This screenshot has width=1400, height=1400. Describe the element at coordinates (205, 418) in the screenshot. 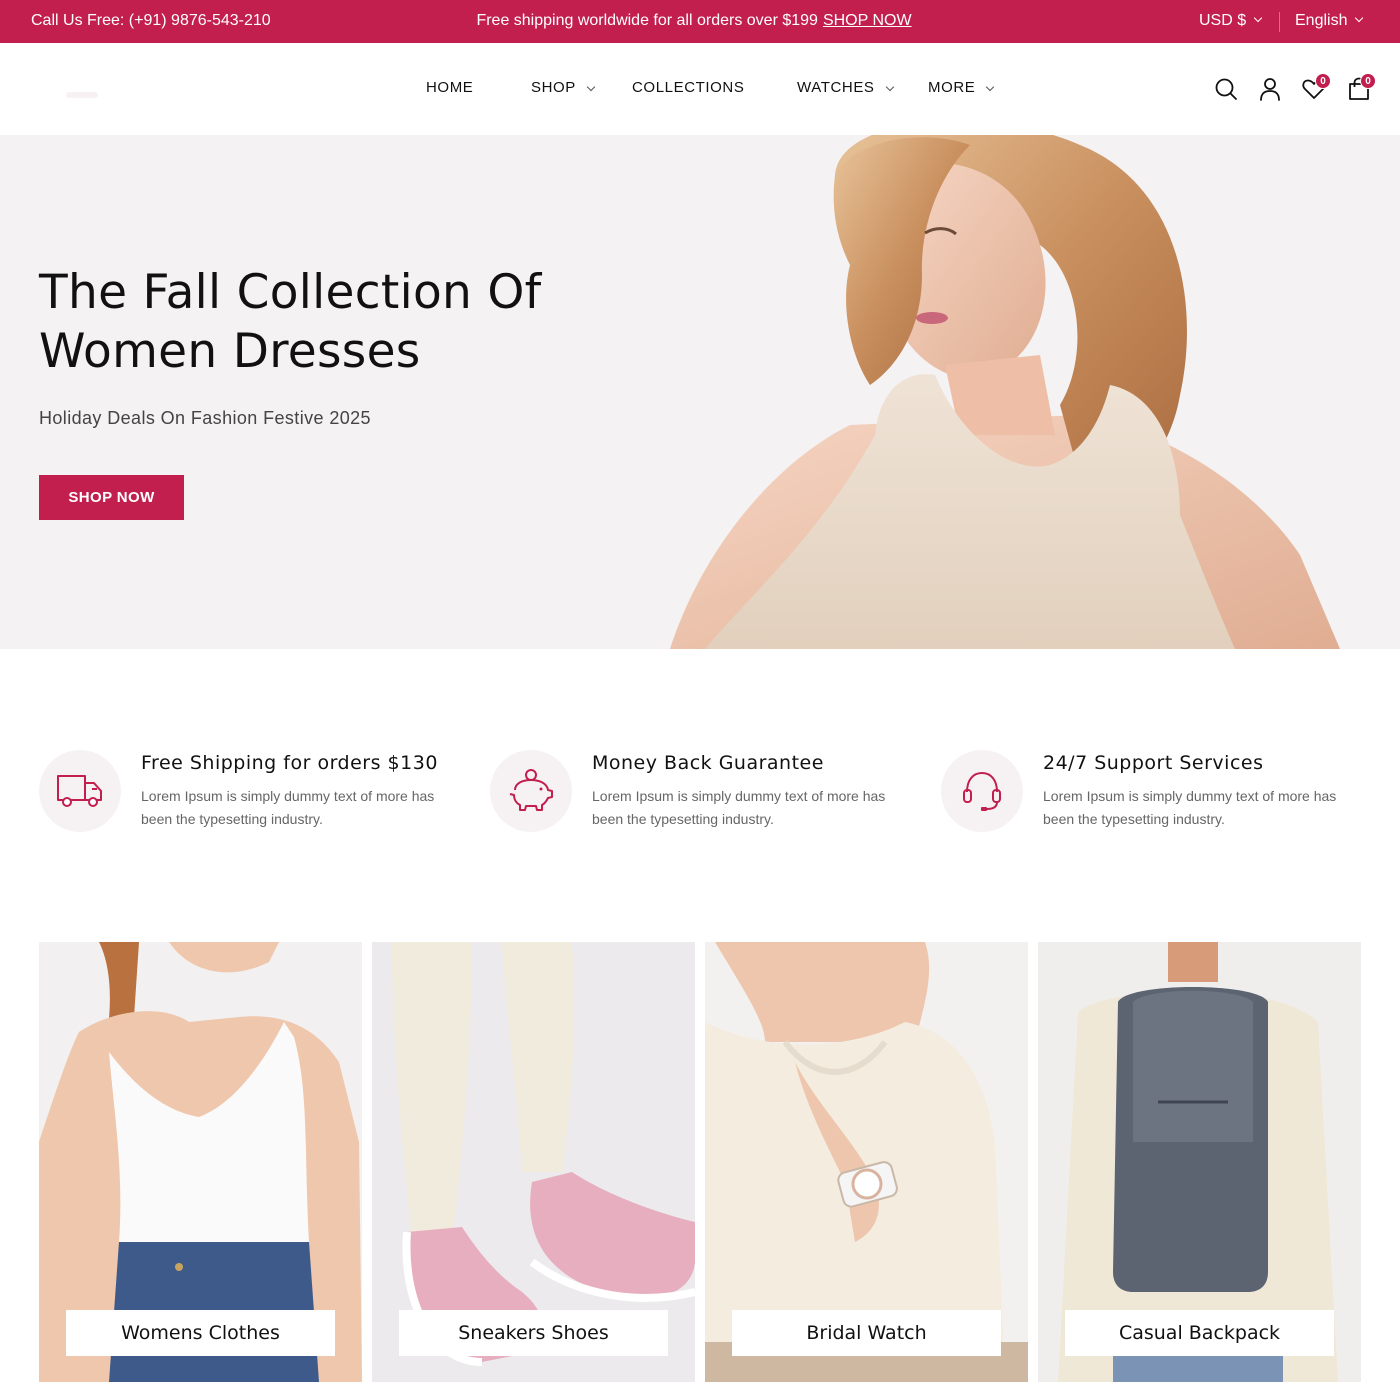

I see `hero-subtitle: Holiday Deals On Fashion Festive 2025` at that location.